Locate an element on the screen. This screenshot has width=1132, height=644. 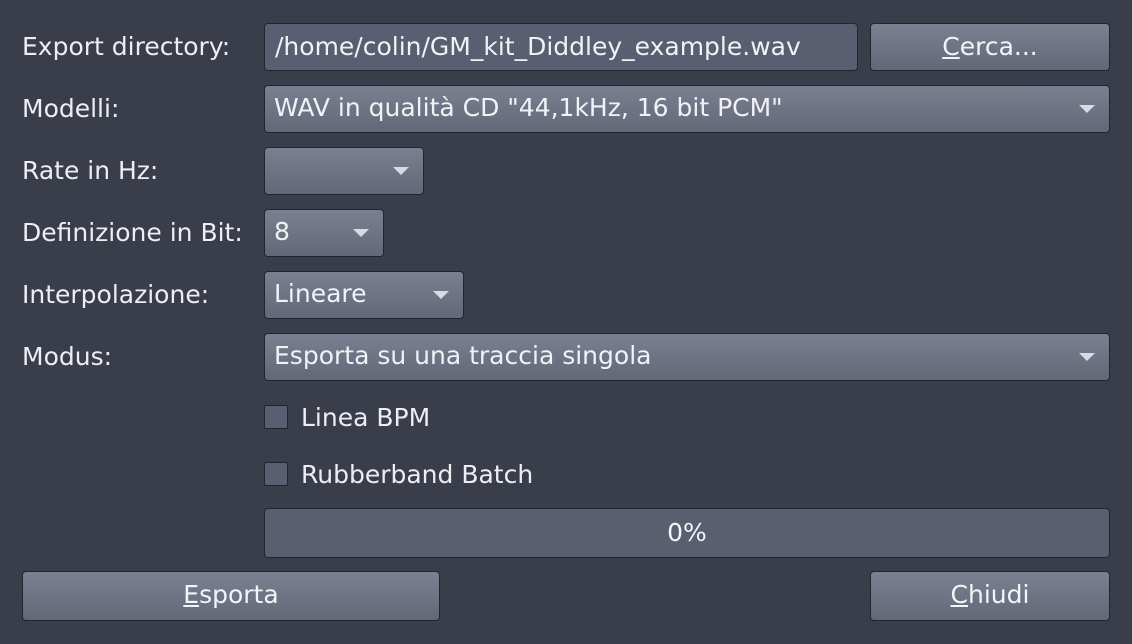
bpm-line-label: Linea BPM is located at coordinates (366, 417).